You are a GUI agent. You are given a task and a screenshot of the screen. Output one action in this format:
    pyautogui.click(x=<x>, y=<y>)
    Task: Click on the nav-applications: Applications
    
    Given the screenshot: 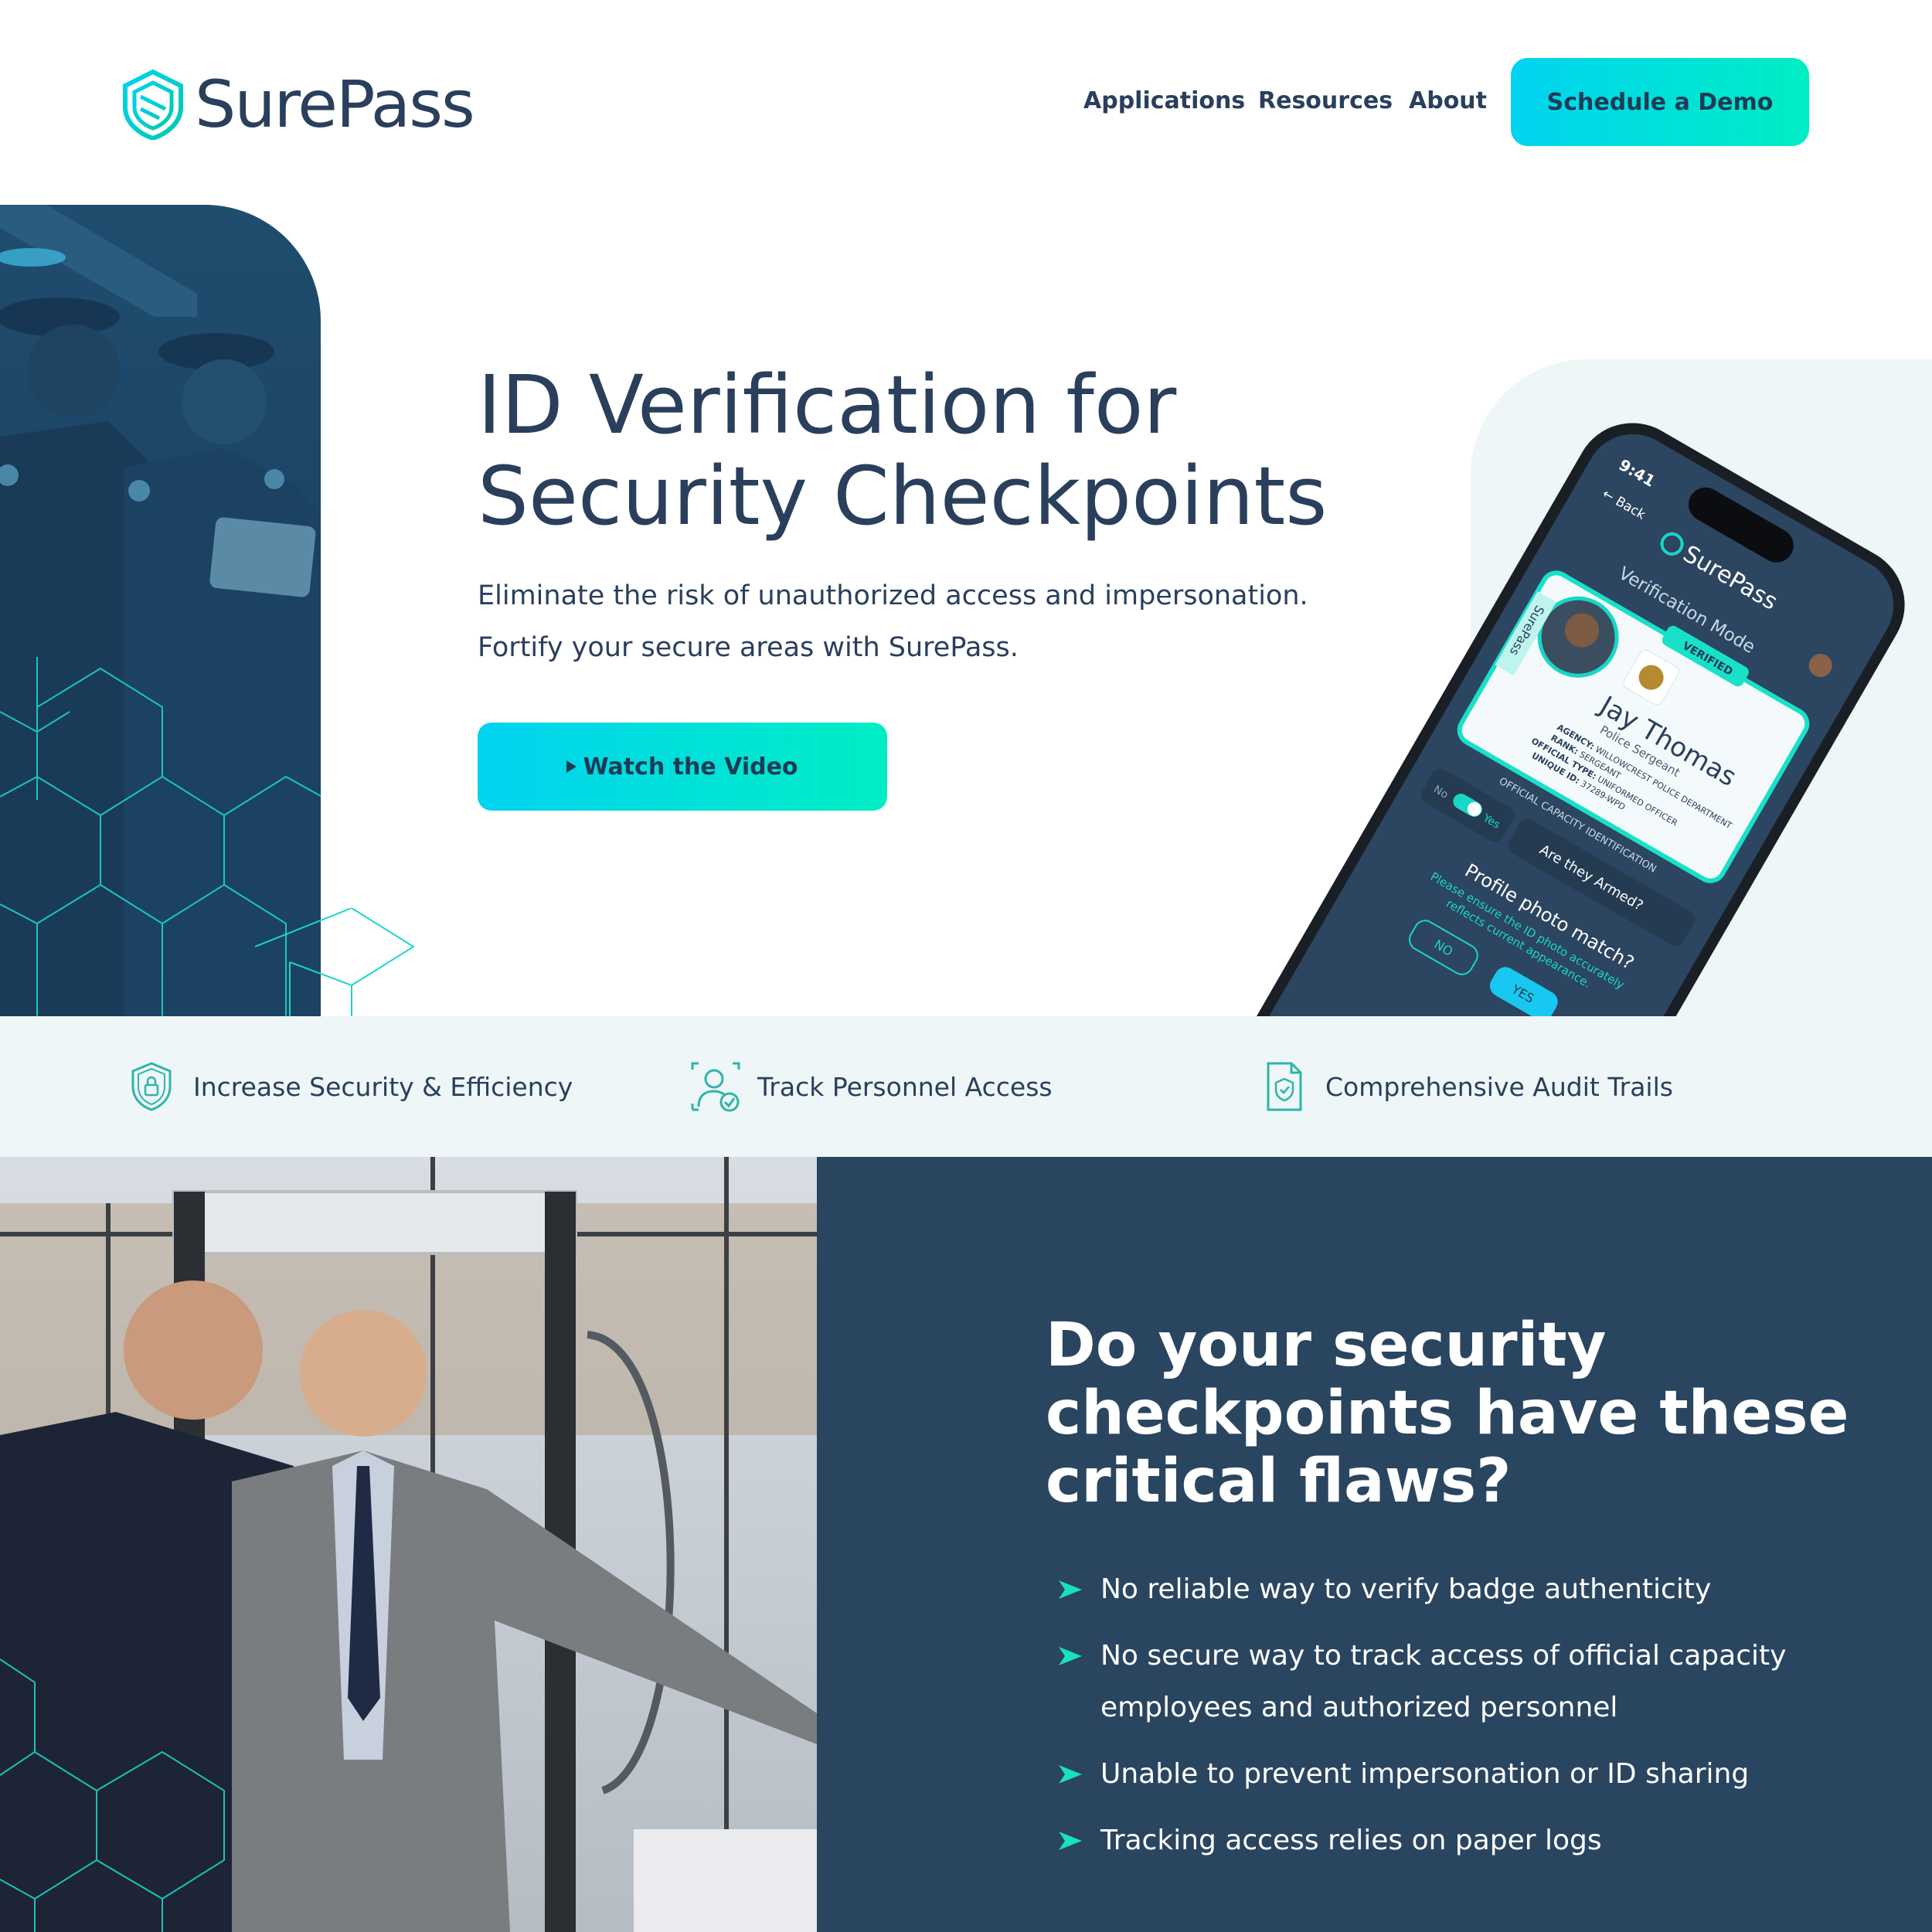 What is the action you would take?
    pyautogui.click(x=1164, y=101)
    